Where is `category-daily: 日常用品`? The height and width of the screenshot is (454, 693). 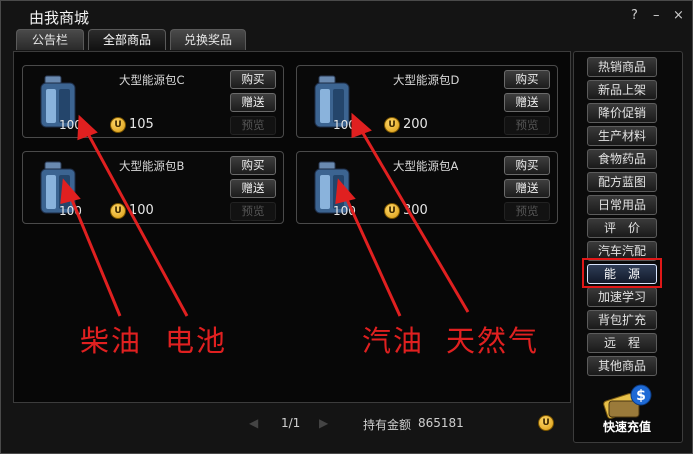
category-daily: 日常用品 is located at coordinates (622, 205).